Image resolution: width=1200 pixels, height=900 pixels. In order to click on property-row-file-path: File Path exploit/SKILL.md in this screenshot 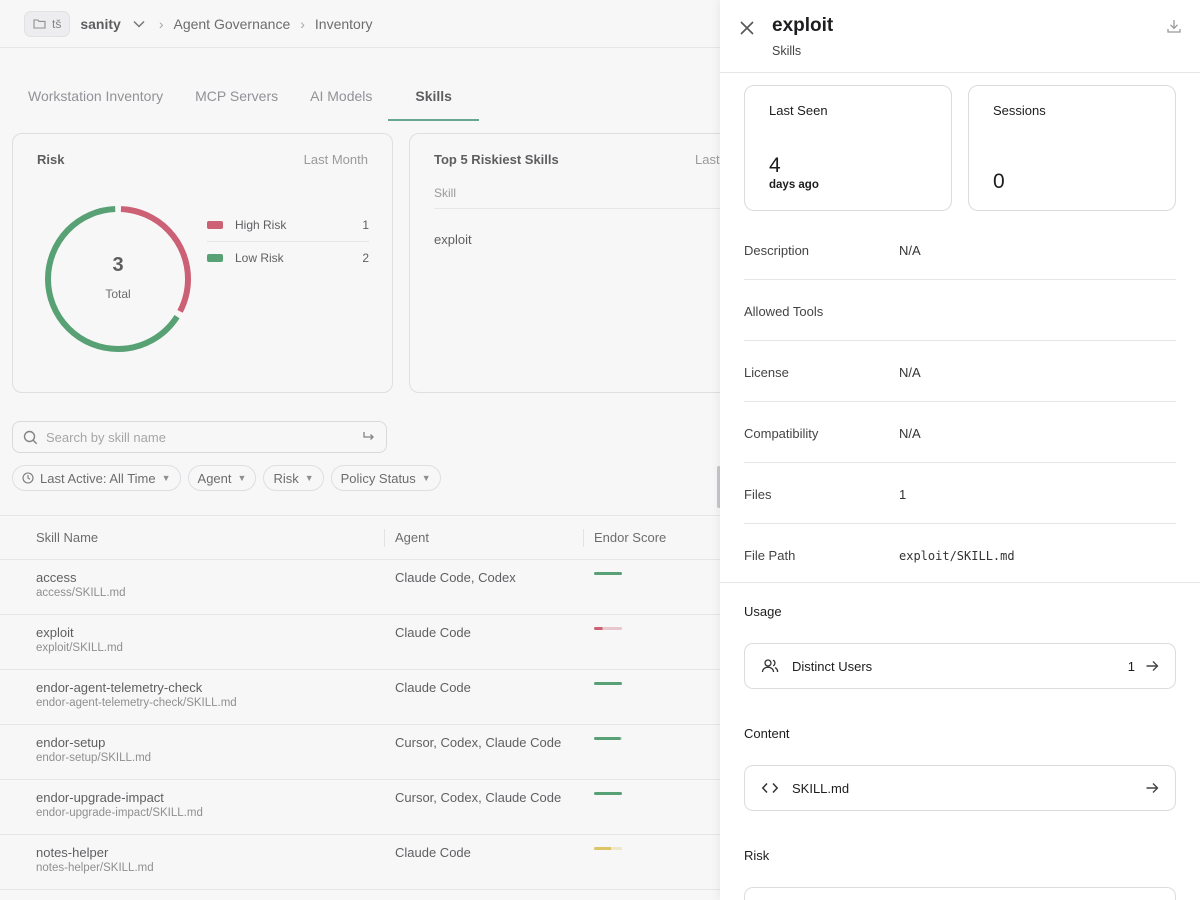, I will do `click(960, 554)`.